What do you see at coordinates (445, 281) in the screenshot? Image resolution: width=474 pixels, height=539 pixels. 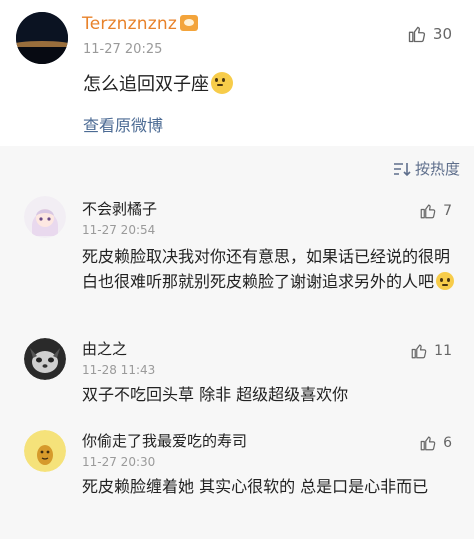 I see `thinking-face-emoji` at bounding box center [445, 281].